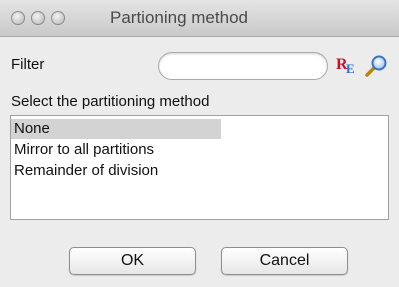 The width and height of the screenshot is (399, 287). What do you see at coordinates (58, 18) in the screenshot?
I see `zoom-window-button` at bounding box center [58, 18].